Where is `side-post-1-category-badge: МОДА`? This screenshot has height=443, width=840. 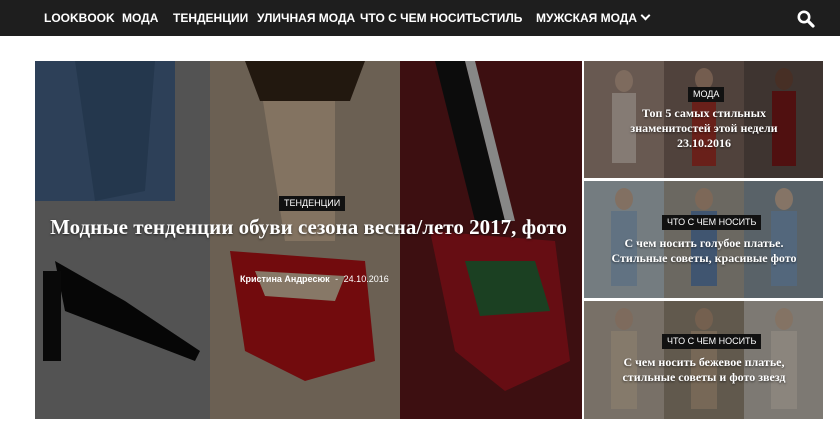
side-post-1-category-badge: МОДА is located at coordinates (706, 94).